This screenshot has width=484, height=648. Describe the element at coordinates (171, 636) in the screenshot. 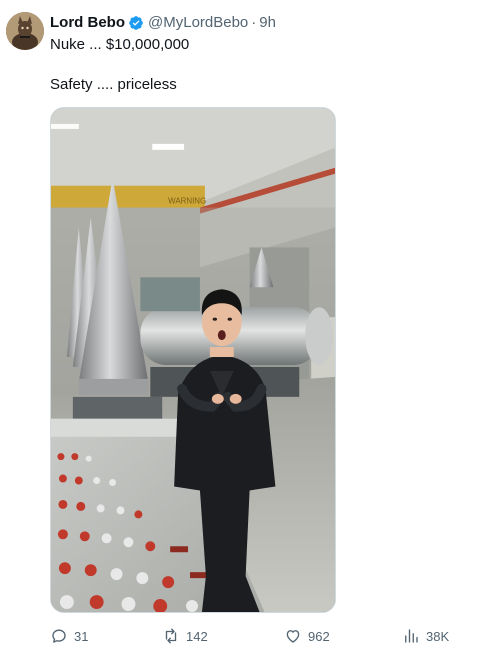

I see `repost-icon` at that location.